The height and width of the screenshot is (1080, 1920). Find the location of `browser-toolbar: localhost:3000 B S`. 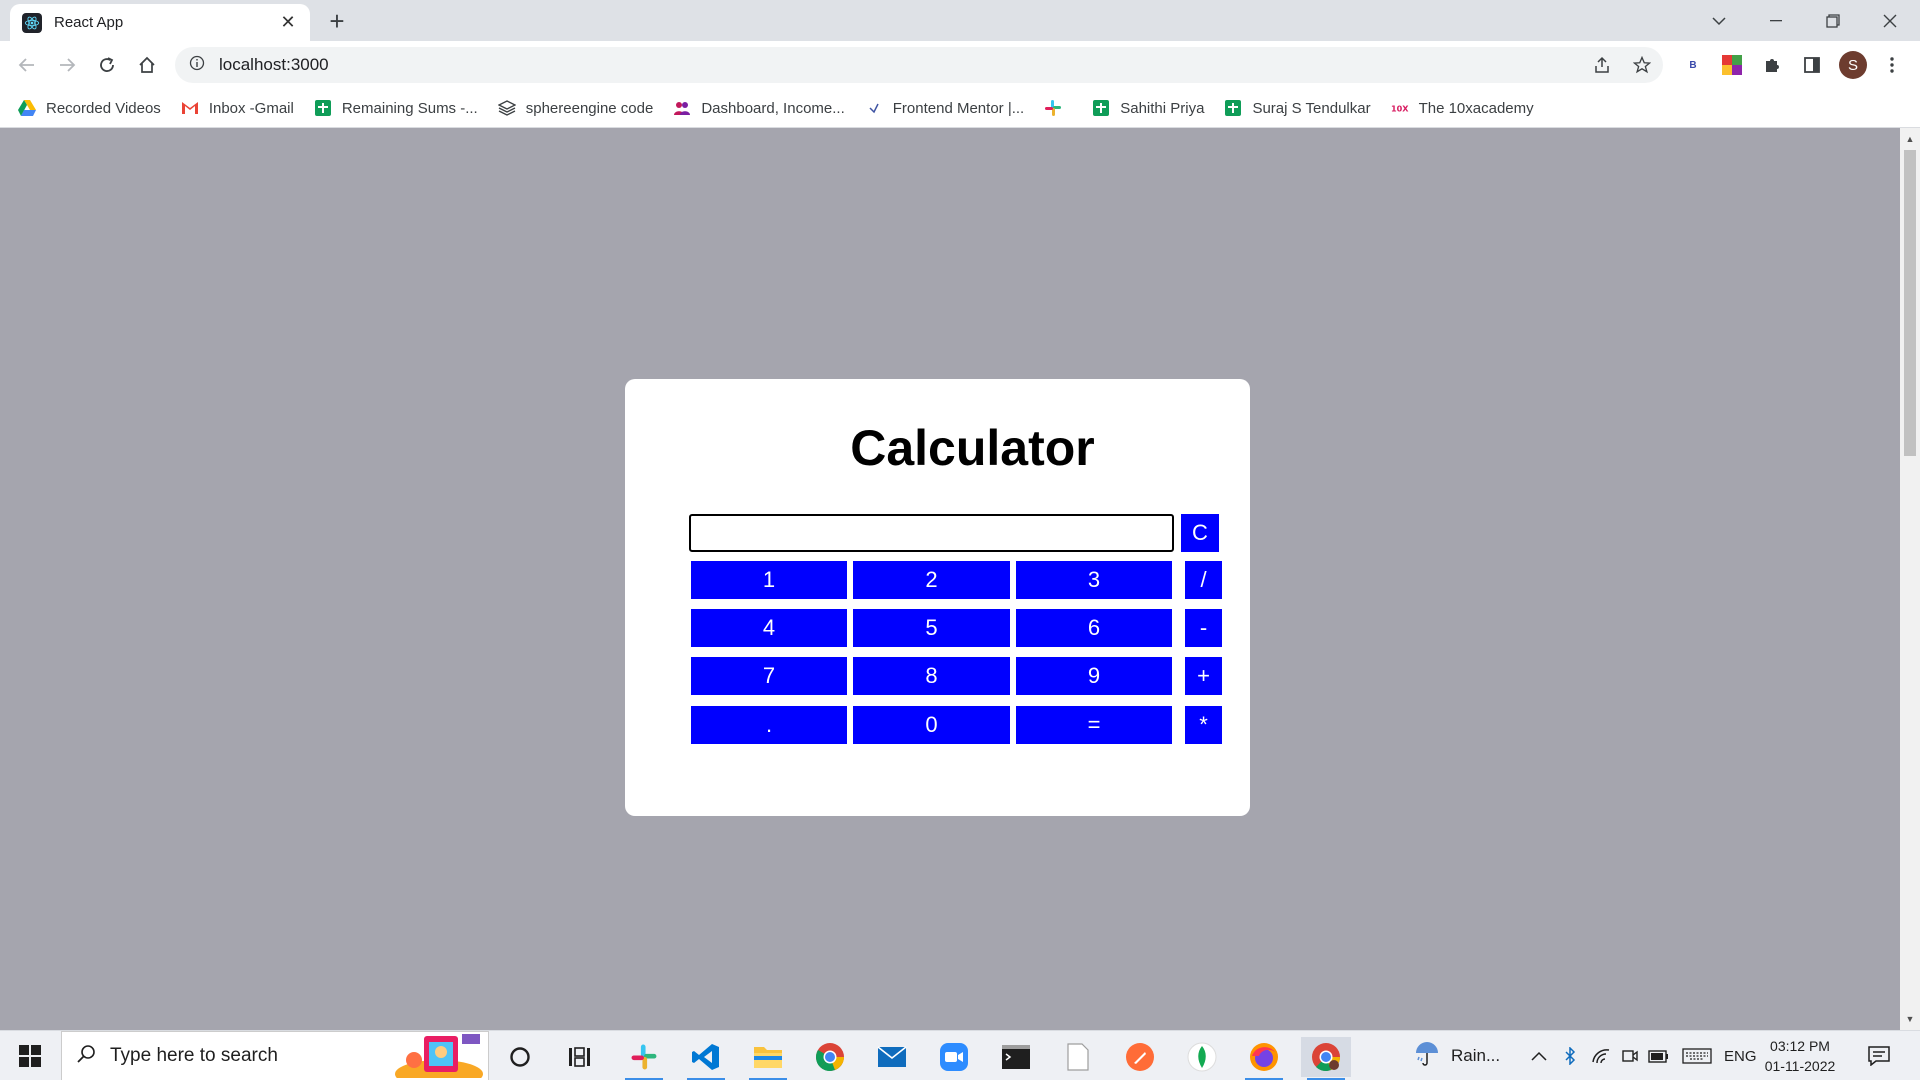

browser-toolbar: localhost:3000 B S is located at coordinates (960, 65).